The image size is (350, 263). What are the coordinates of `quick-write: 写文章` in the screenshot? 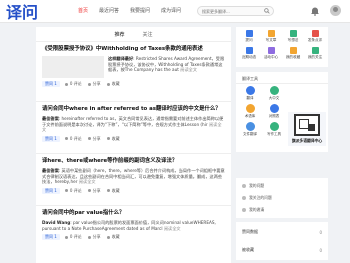 It's located at (271, 38).